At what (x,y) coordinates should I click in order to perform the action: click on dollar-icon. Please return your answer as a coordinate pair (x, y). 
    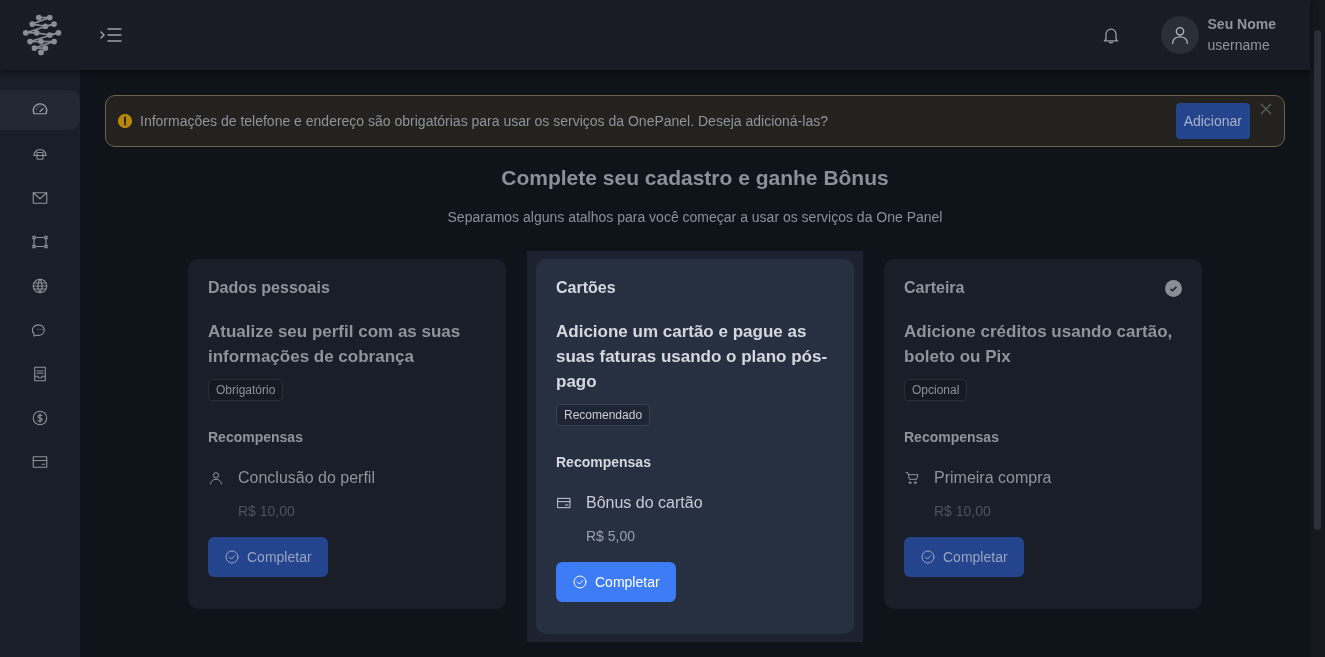
    Looking at the image, I should click on (40, 418).